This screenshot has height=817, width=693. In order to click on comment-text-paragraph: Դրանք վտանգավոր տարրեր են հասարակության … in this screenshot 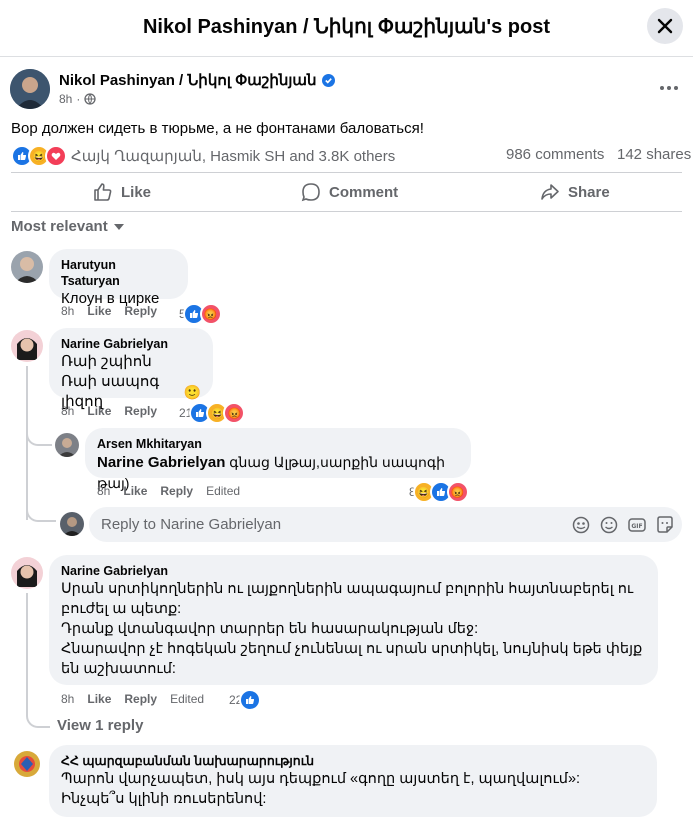, I will do `click(270, 629)`.